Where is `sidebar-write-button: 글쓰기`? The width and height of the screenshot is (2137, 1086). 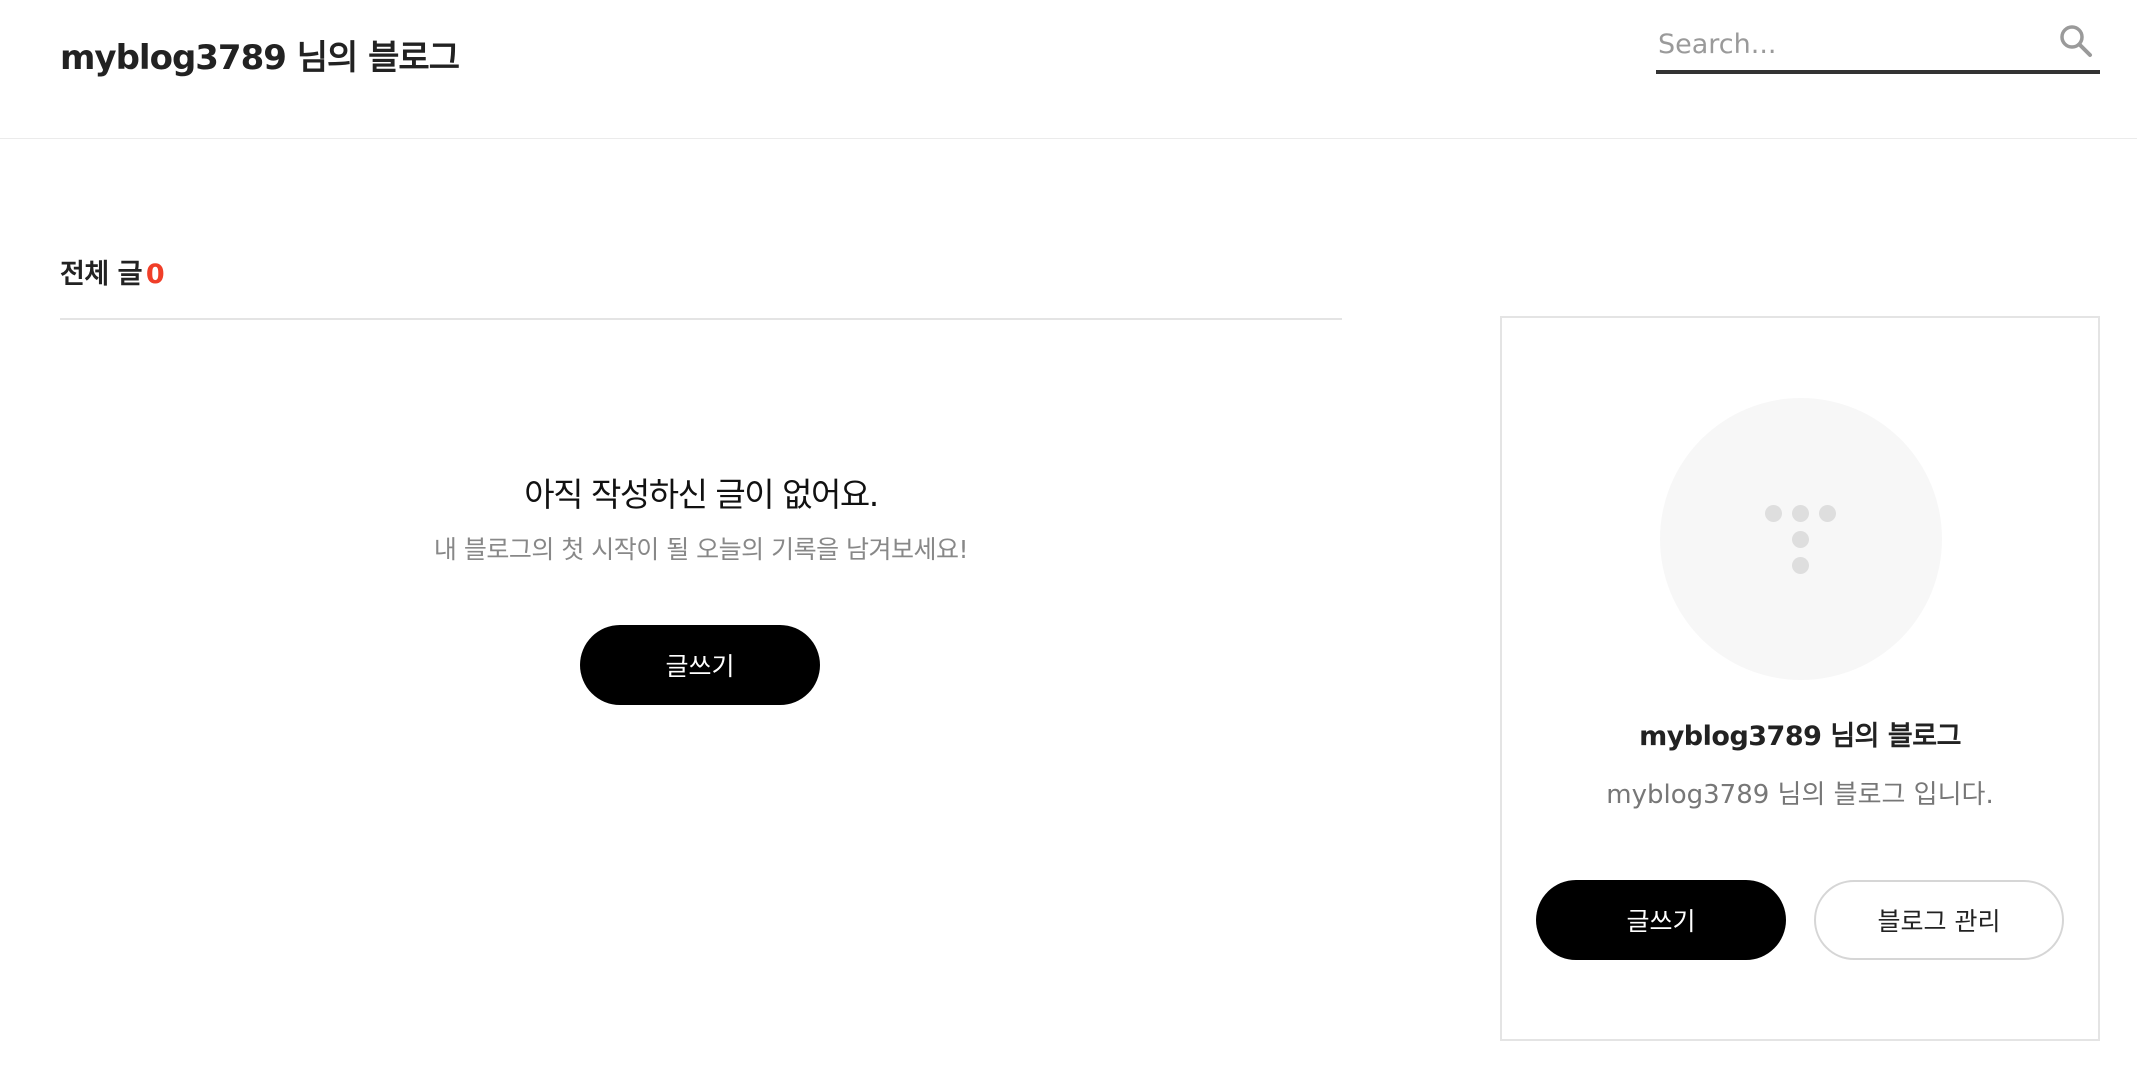
sidebar-write-button: 글쓰기 is located at coordinates (1661, 920).